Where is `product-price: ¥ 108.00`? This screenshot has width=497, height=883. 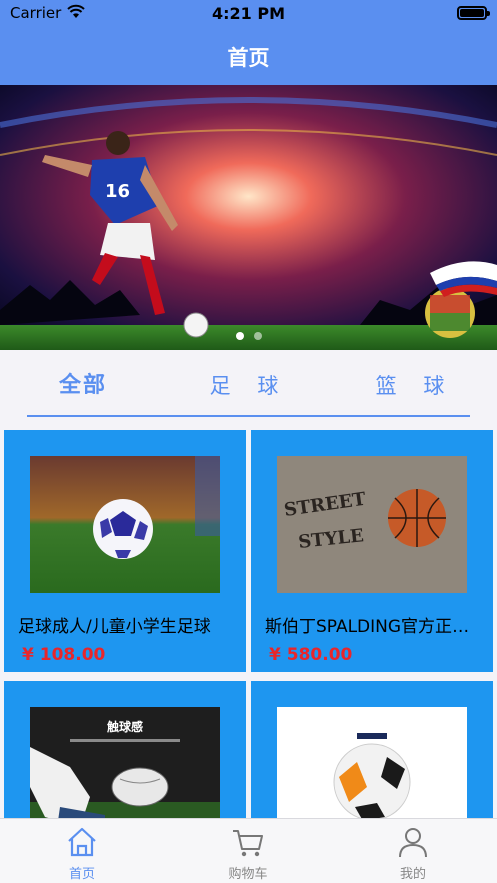 product-price: ¥ 108.00 is located at coordinates (64, 655).